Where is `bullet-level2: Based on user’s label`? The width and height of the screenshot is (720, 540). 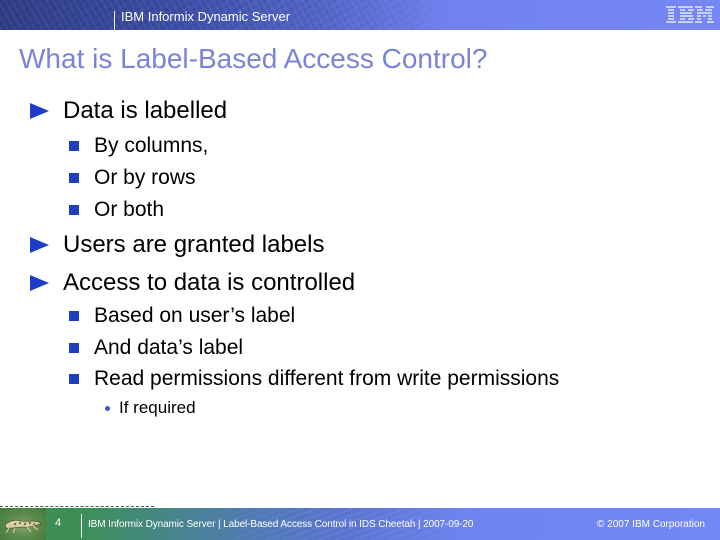
bullet-level2: Based on user’s label is located at coordinates (182, 316).